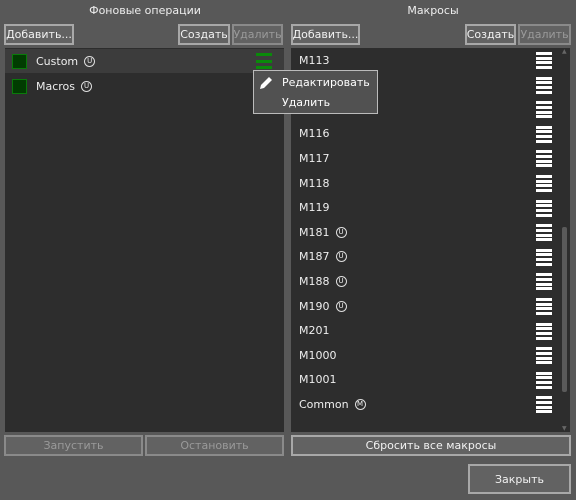 This screenshot has height=500, width=576. What do you see at coordinates (424, 380) in the screenshot?
I see `list-item: M1001` at bounding box center [424, 380].